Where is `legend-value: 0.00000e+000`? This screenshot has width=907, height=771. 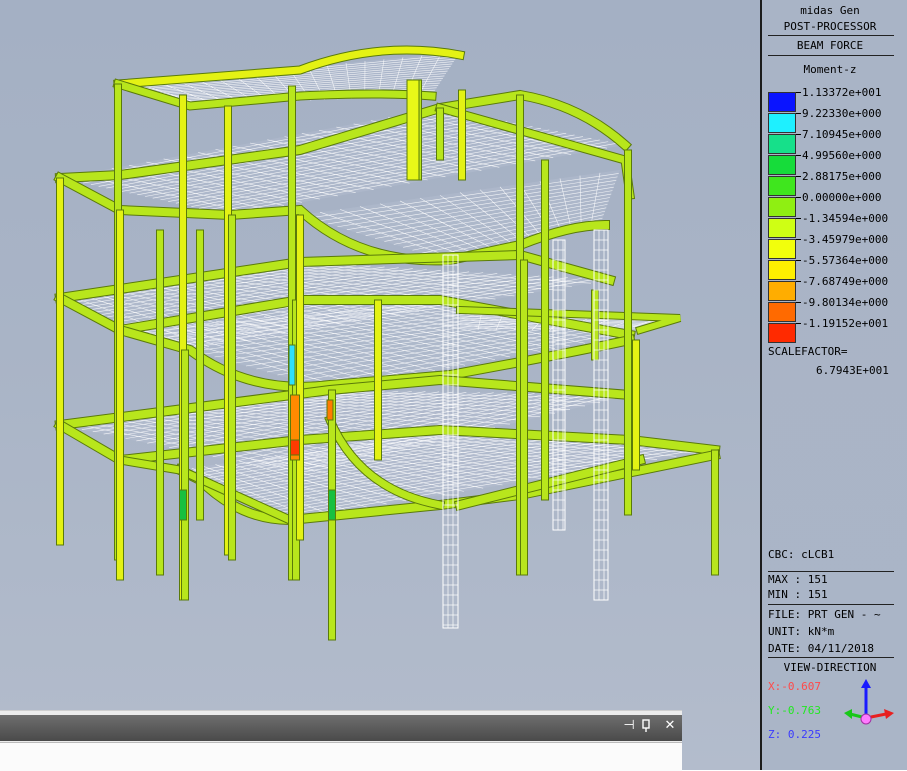
legend-value: 0.00000e+000 is located at coordinates (841, 197).